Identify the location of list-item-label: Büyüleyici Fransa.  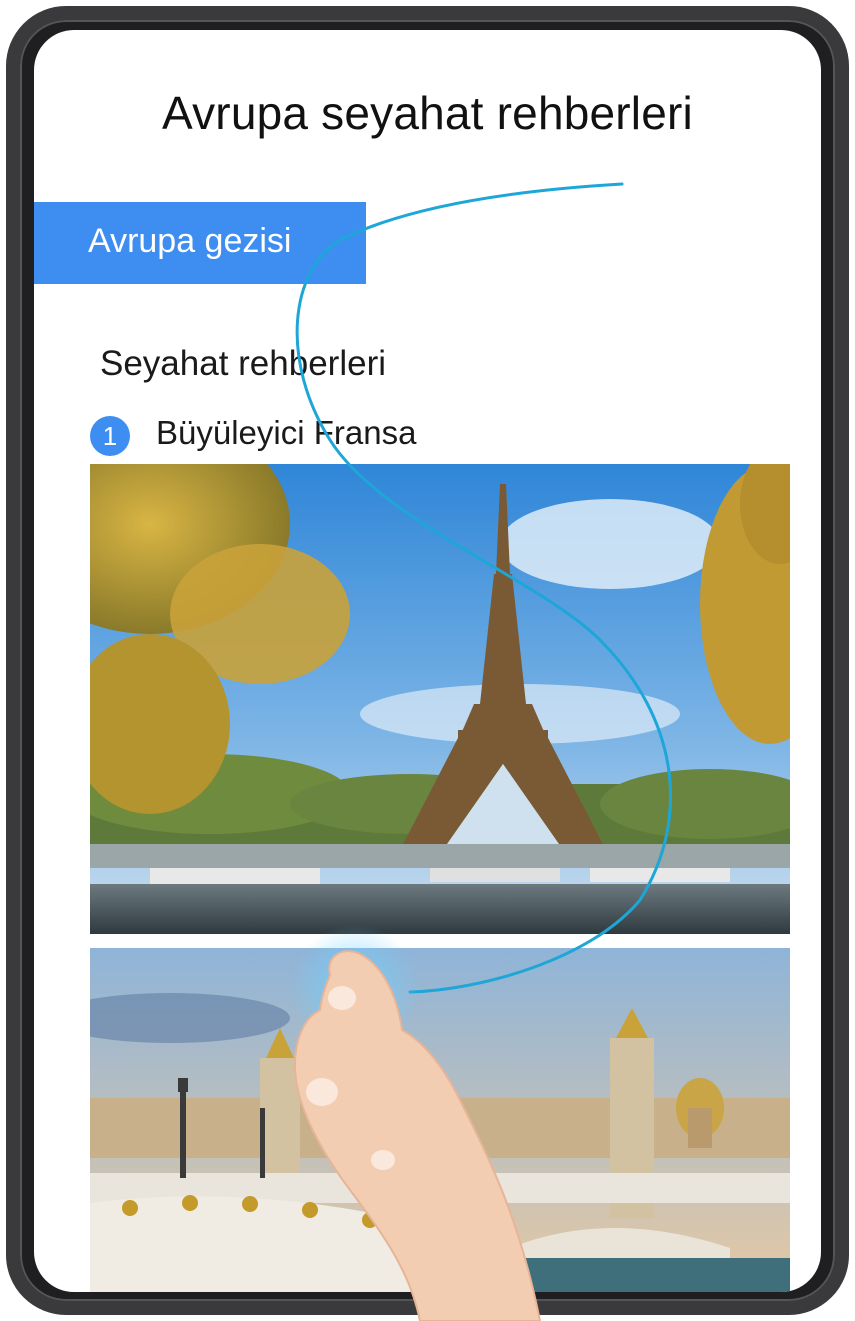
(286, 432).